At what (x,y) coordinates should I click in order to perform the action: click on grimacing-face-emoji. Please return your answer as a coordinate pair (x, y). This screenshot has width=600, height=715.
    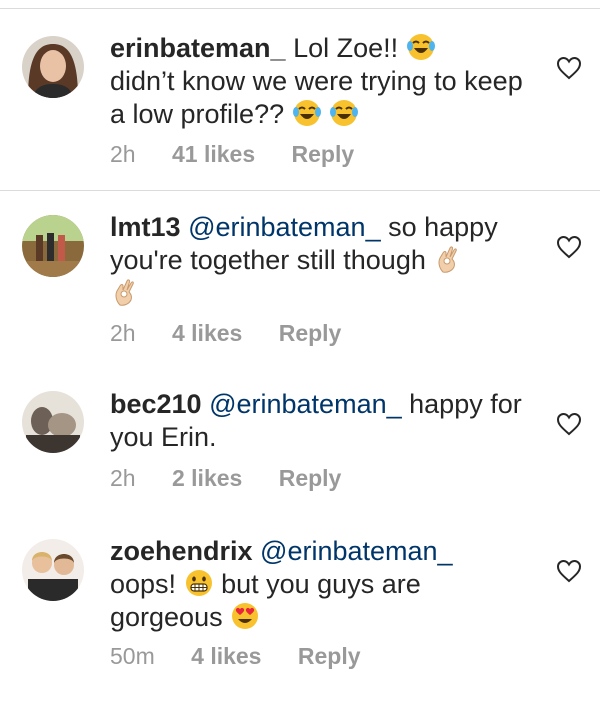
    Looking at the image, I should click on (199, 583).